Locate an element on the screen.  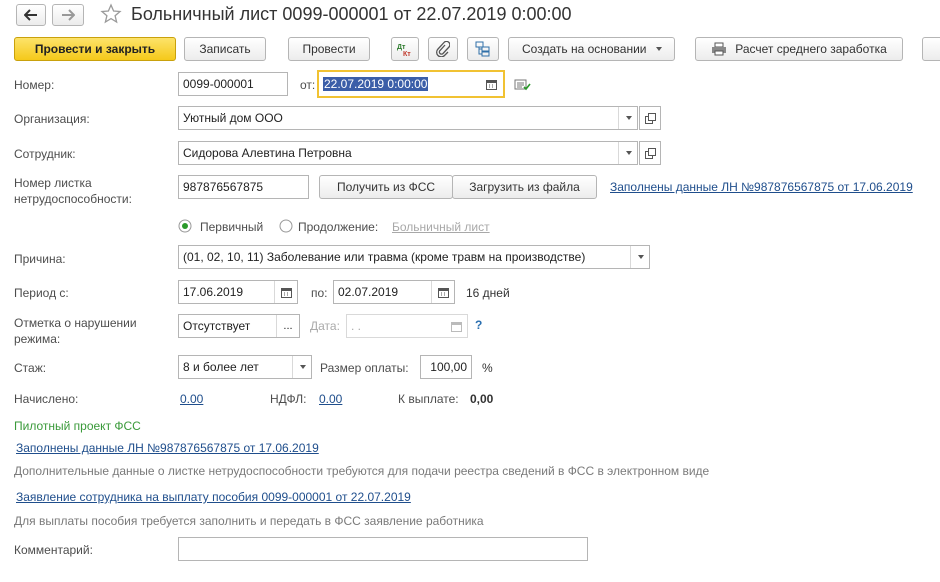
avg-salary-button: Расчет среднего заработка is located at coordinates (799, 49).